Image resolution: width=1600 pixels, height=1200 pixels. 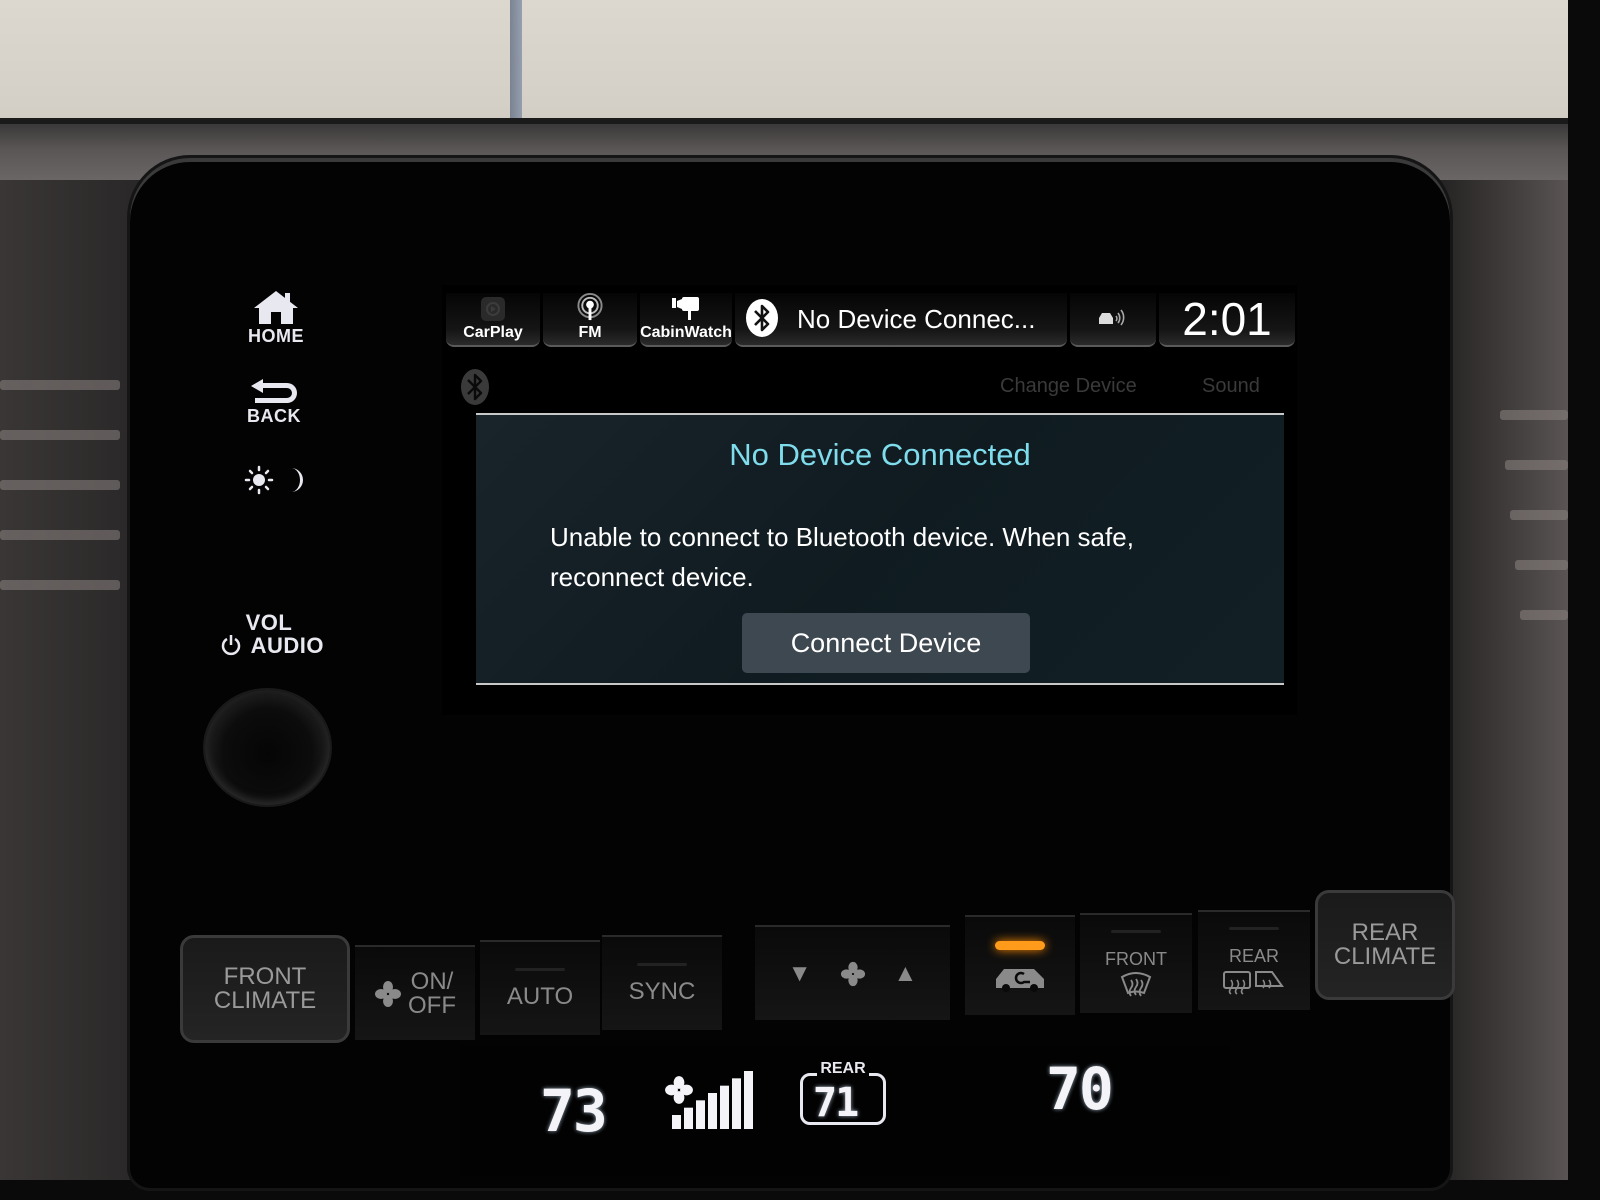 I want to click on sound-button: Sound, so click(x=1231, y=386).